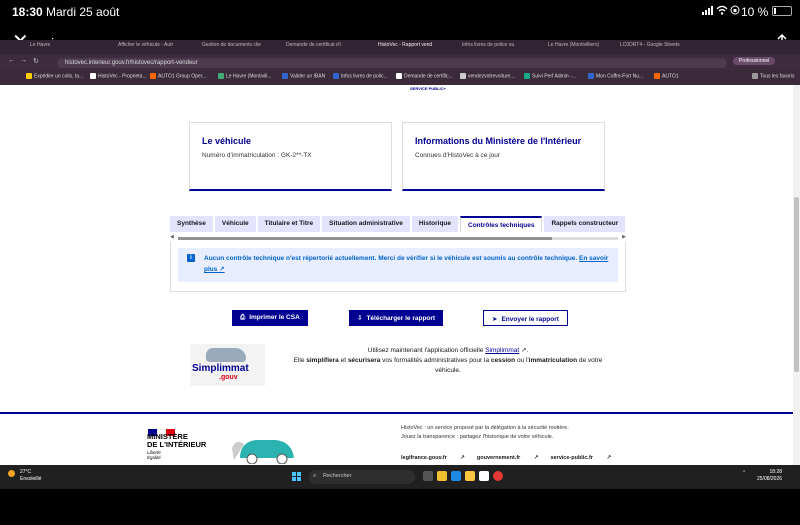 This screenshot has height=525, width=800. What do you see at coordinates (722, 10) in the screenshot?
I see `wifi-icon` at bounding box center [722, 10].